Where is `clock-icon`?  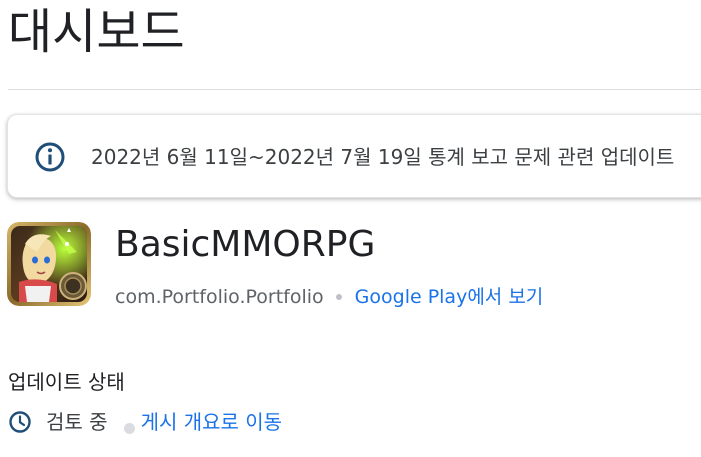
clock-icon is located at coordinates (20, 422).